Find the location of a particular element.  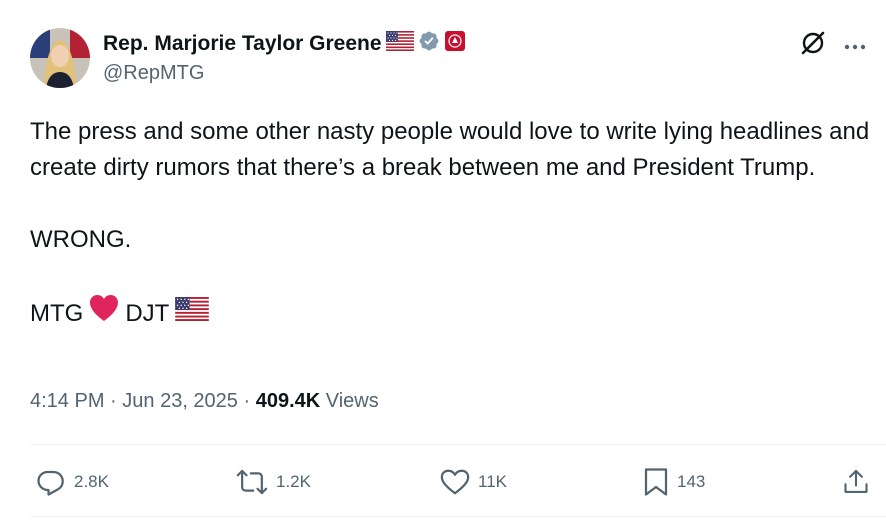

like-count: 11K is located at coordinates (492, 481).